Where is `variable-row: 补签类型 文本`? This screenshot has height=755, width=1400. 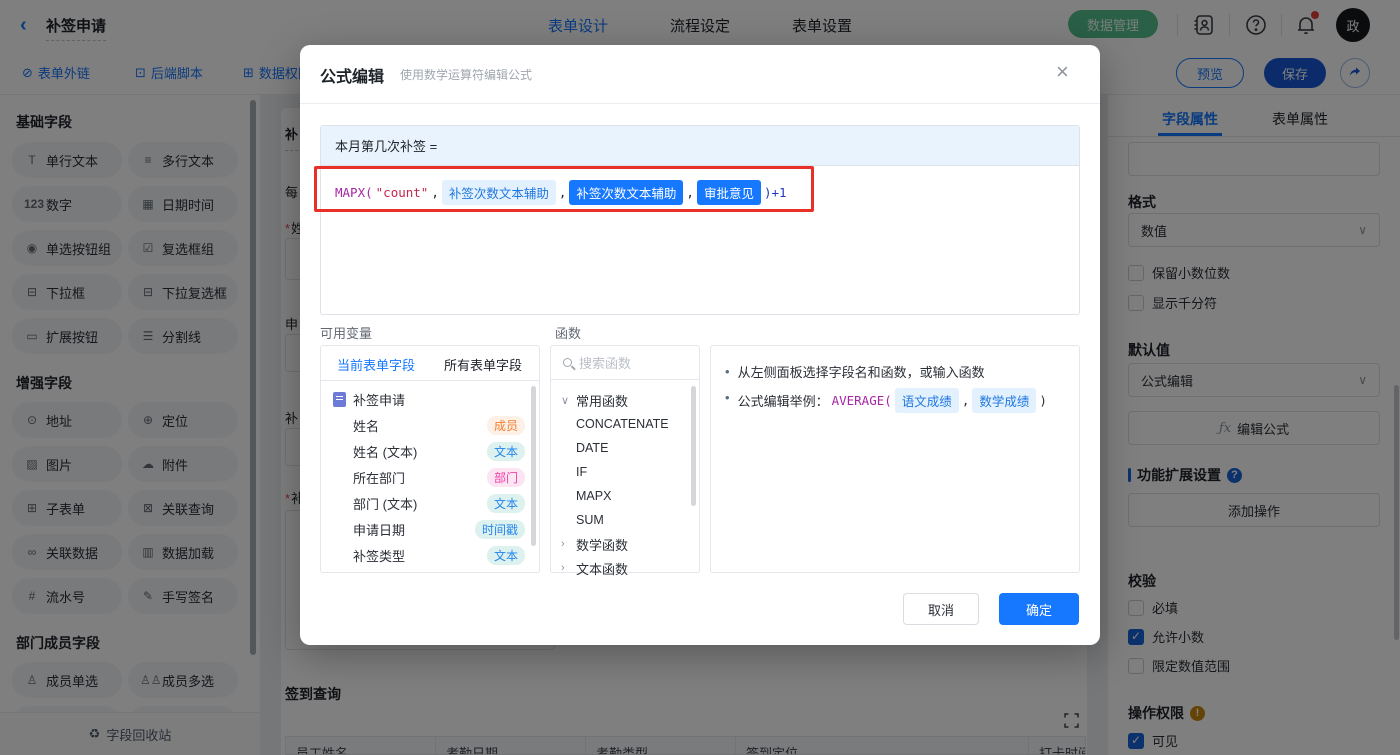 variable-row: 补签类型 文本 is located at coordinates (430, 555).